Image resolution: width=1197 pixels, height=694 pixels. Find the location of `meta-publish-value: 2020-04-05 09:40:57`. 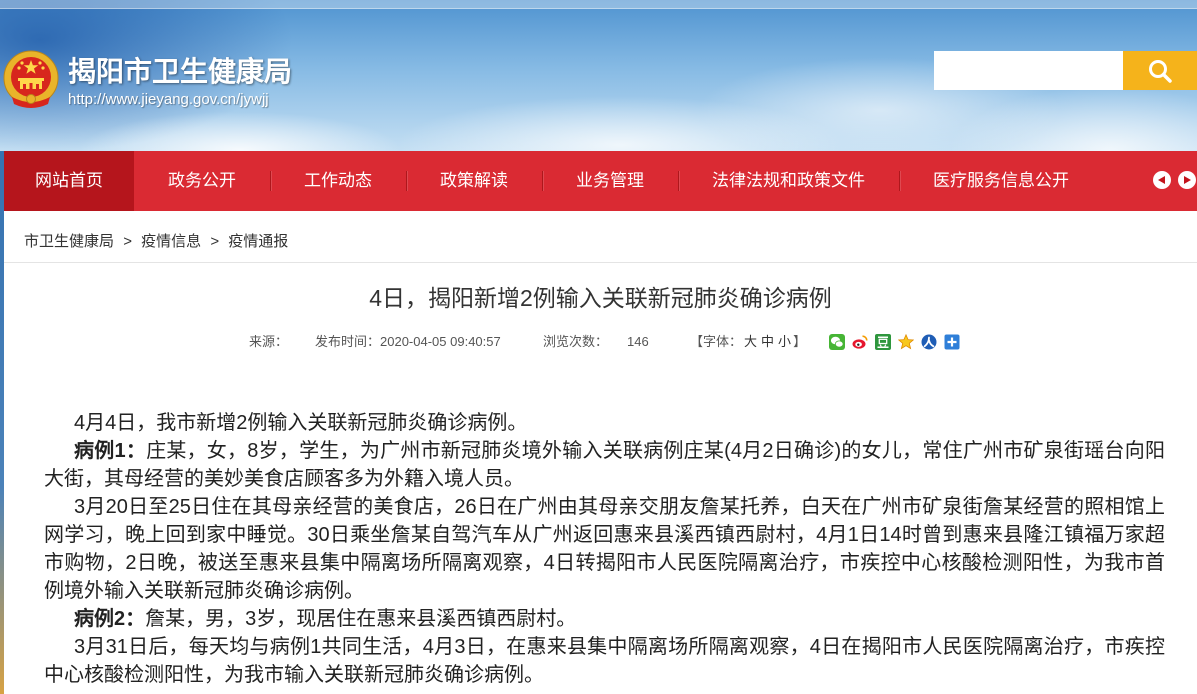

meta-publish-value: 2020-04-05 09:40:57 is located at coordinates (440, 341).